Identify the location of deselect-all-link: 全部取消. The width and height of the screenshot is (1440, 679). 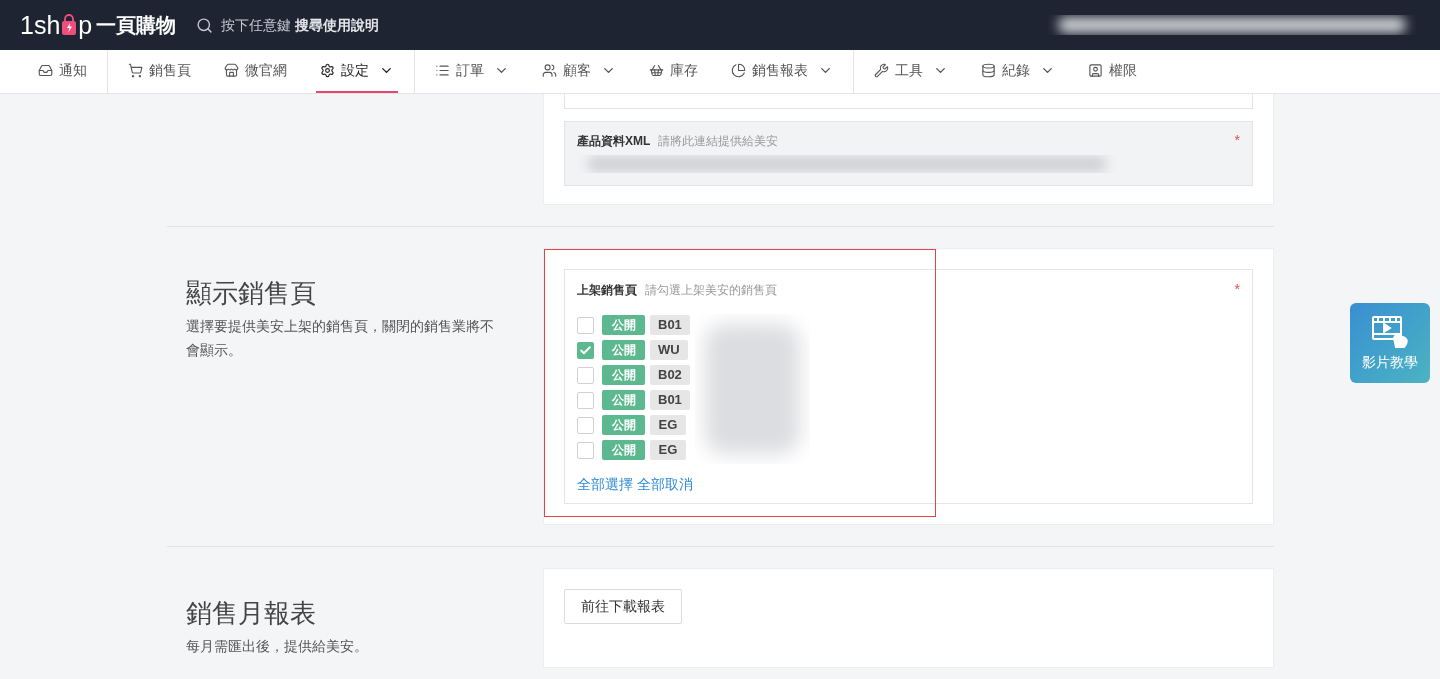
(665, 484).